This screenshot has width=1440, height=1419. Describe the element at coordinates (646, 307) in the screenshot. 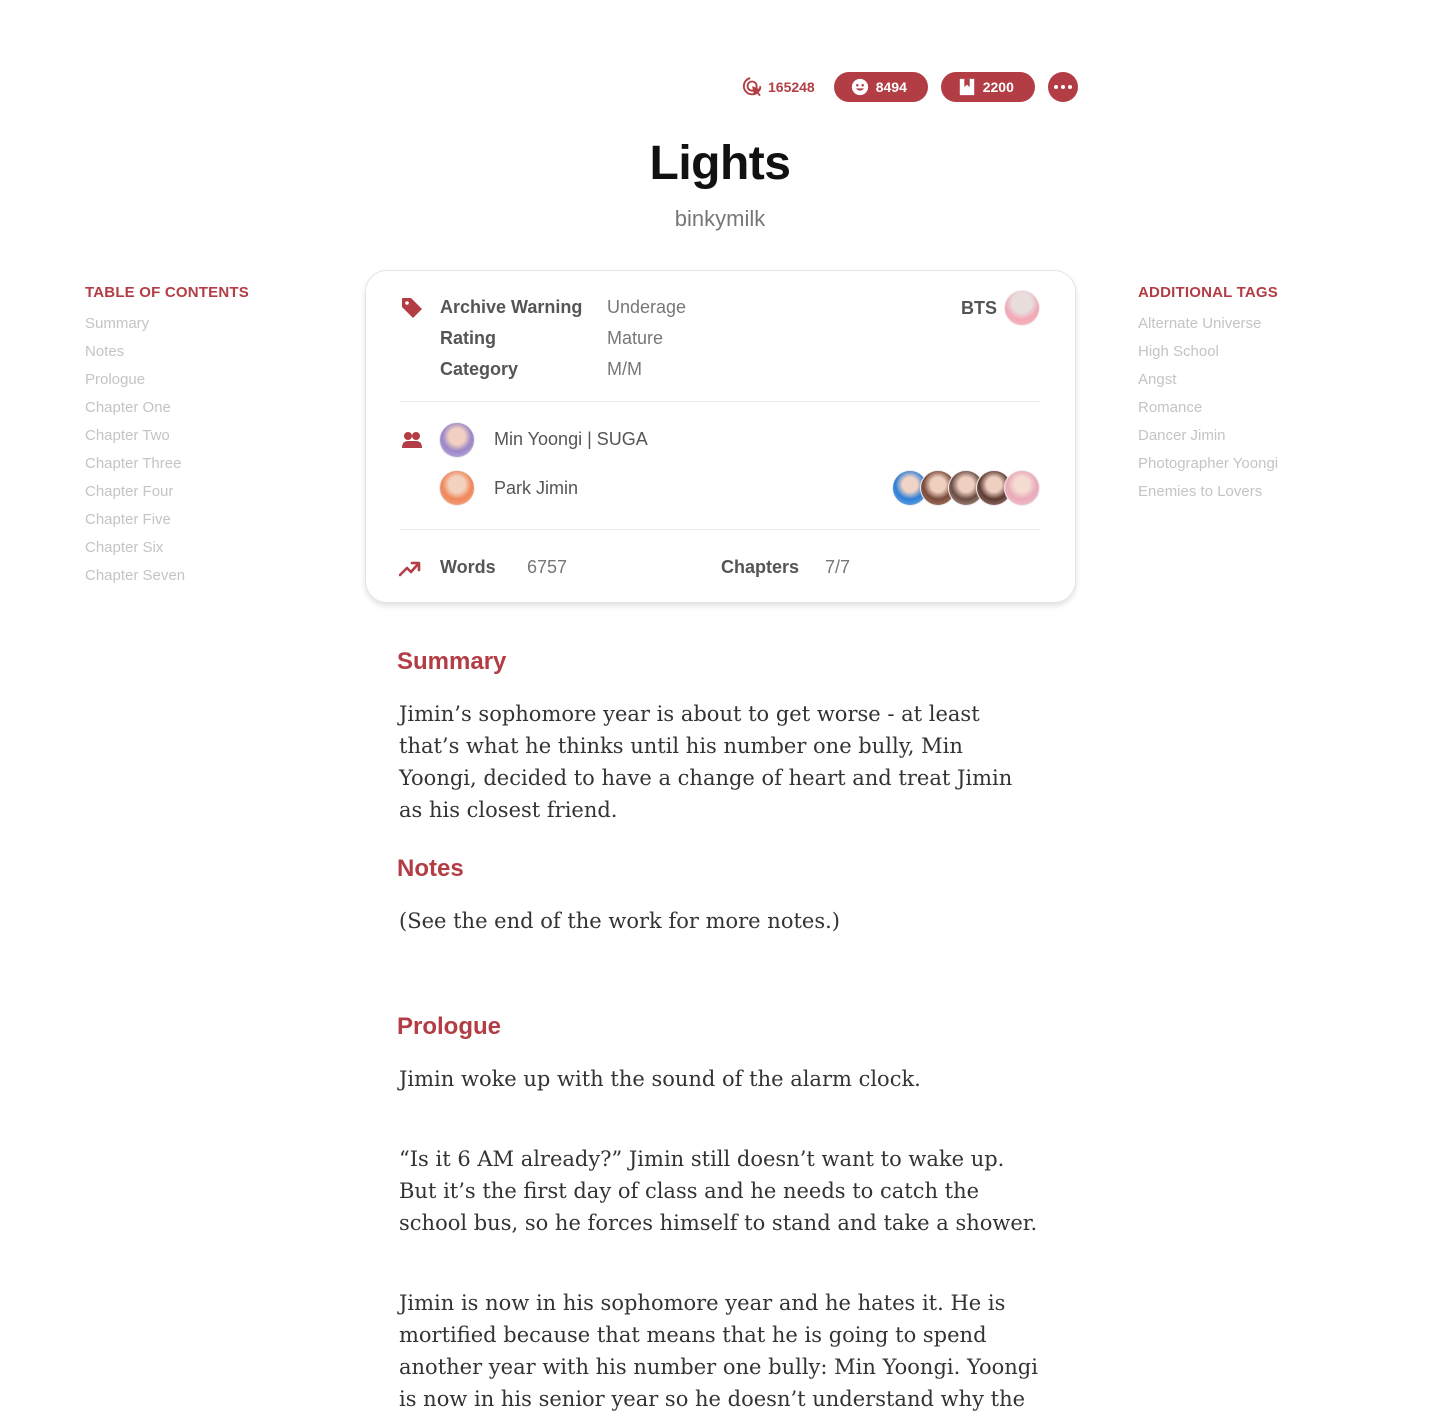

I see `archive-warning-value: Underage` at that location.